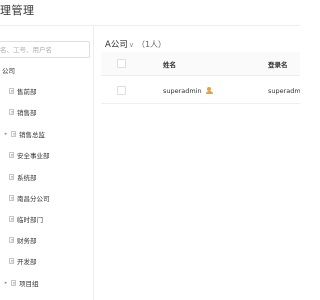 This screenshot has width=320, height=300. I want to click on user-name-cell: superadmin, so click(188, 91).